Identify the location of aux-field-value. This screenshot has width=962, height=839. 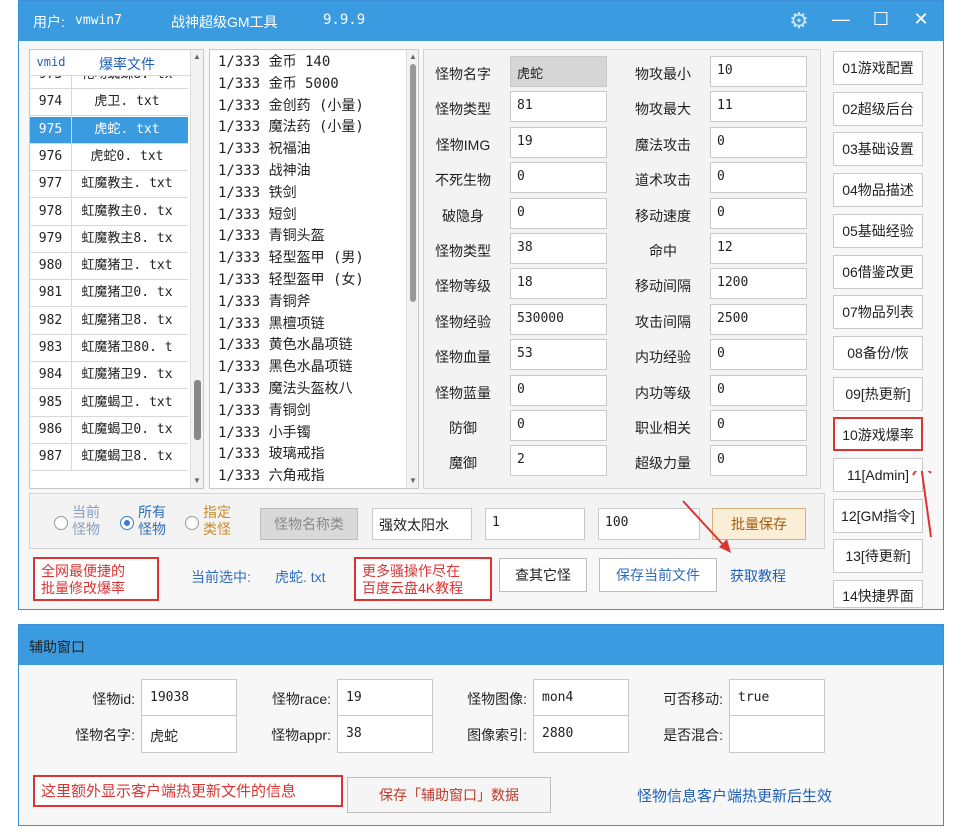
(777, 734).